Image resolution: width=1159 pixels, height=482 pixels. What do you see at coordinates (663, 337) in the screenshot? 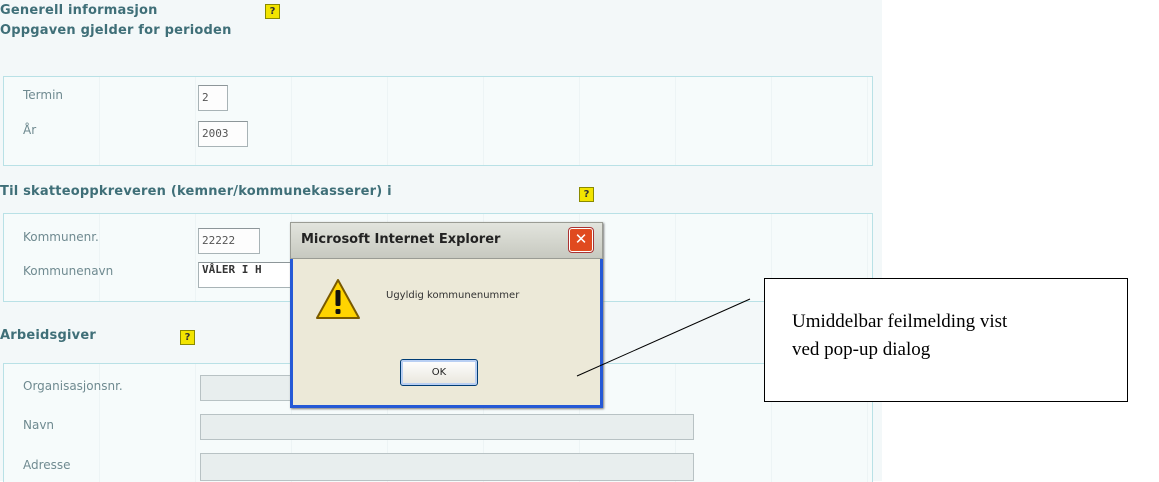
I see `callout-connector` at bounding box center [663, 337].